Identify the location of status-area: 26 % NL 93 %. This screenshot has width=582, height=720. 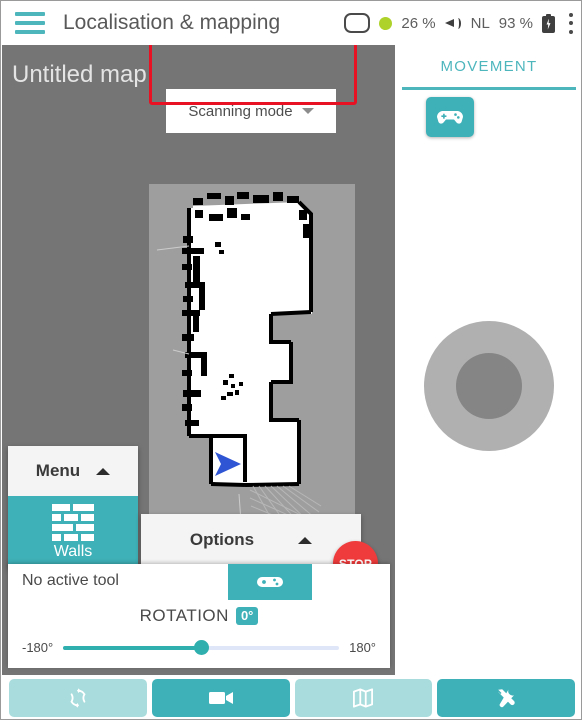
(458, 23).